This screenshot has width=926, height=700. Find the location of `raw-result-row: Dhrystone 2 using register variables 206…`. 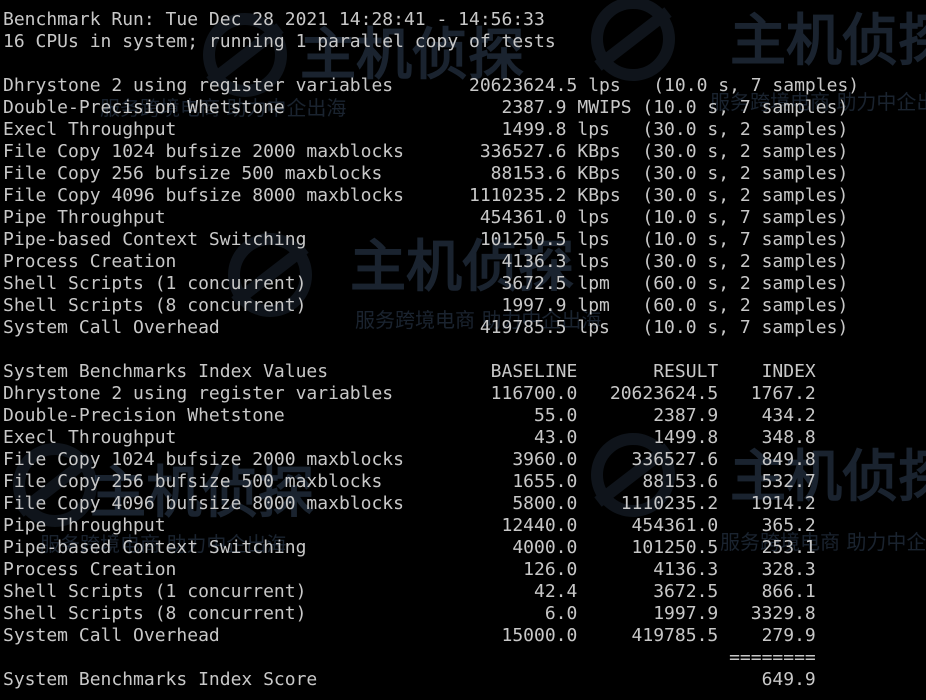

raw-result-row: Dhrystone 2 using register variables 206… is located at coordinates (431, 85).